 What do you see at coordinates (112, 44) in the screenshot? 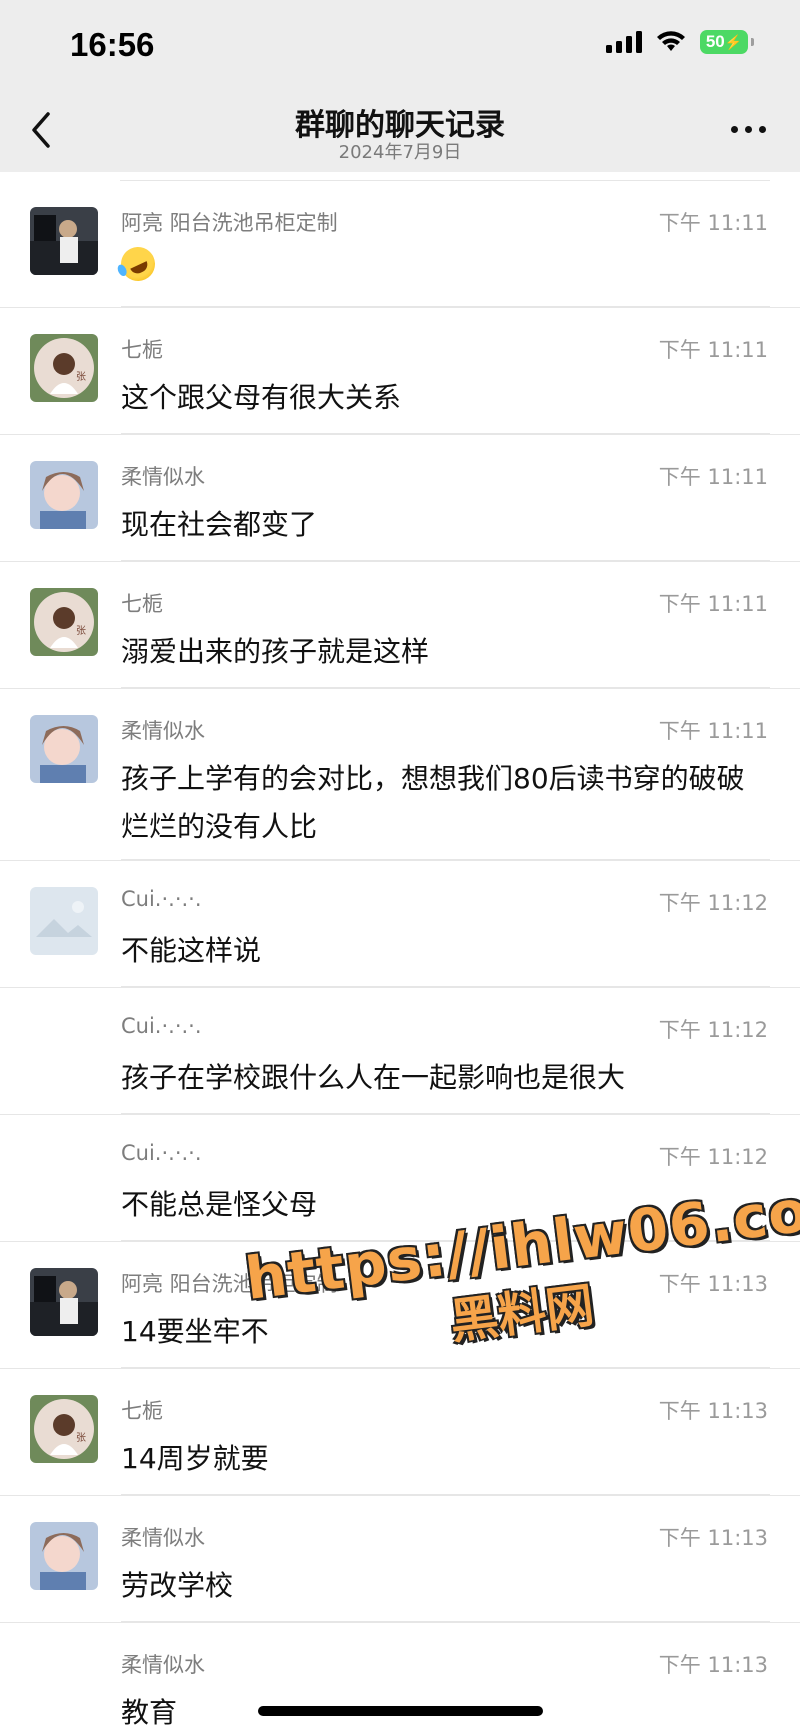
I see `status-time: 16:56` at bounding box center [112, 44].